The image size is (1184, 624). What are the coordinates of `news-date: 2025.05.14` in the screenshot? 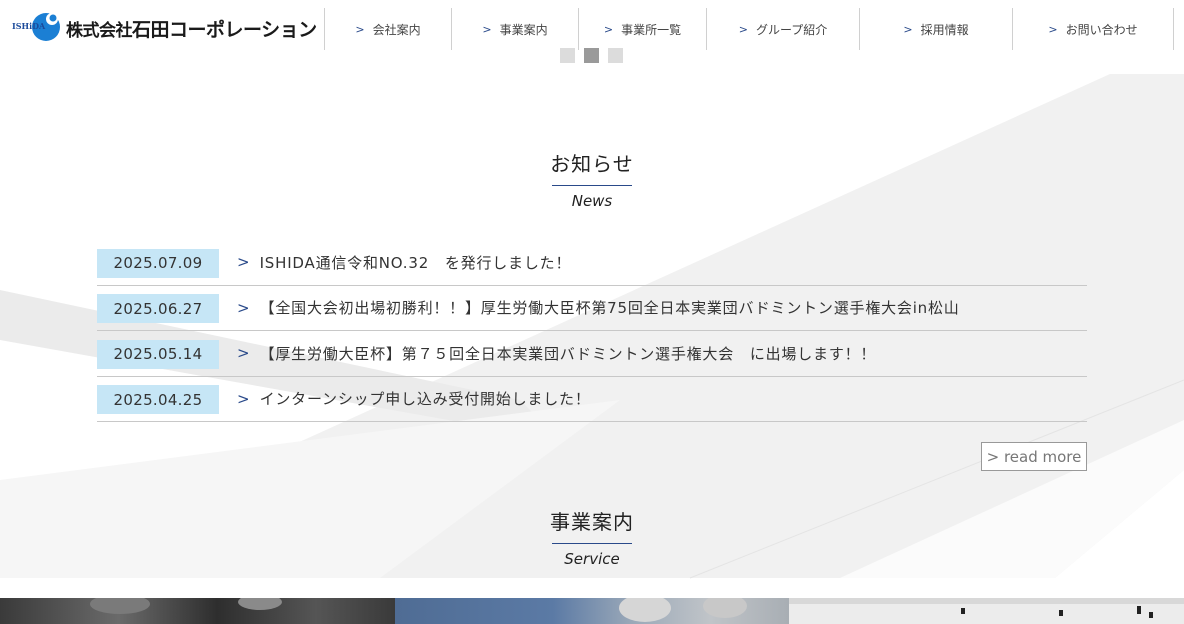 It's located at (158, 354).